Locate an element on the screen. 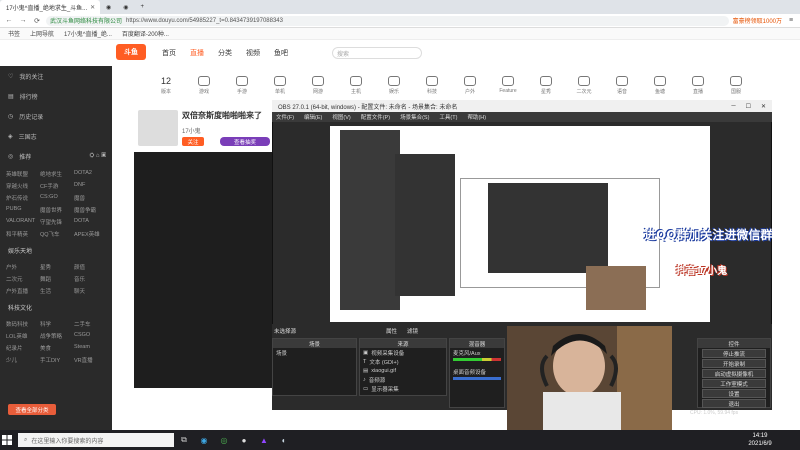  category-item: 手游 is located at coordinates (242, 85).